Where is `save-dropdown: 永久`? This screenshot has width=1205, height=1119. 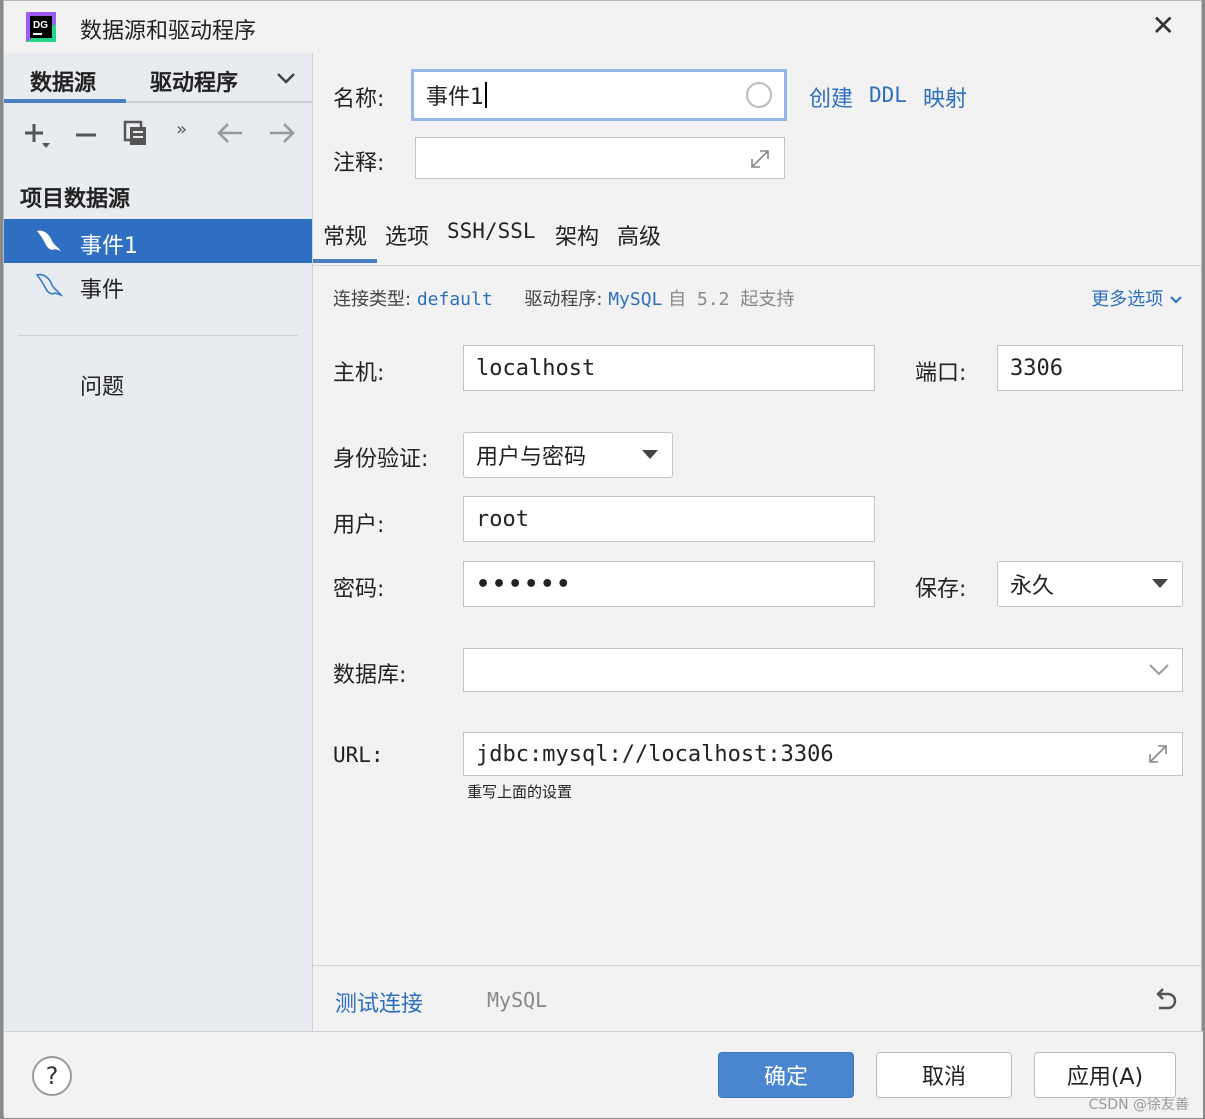 save-dropdown: 永久 is located at coordinates (1090, 584).